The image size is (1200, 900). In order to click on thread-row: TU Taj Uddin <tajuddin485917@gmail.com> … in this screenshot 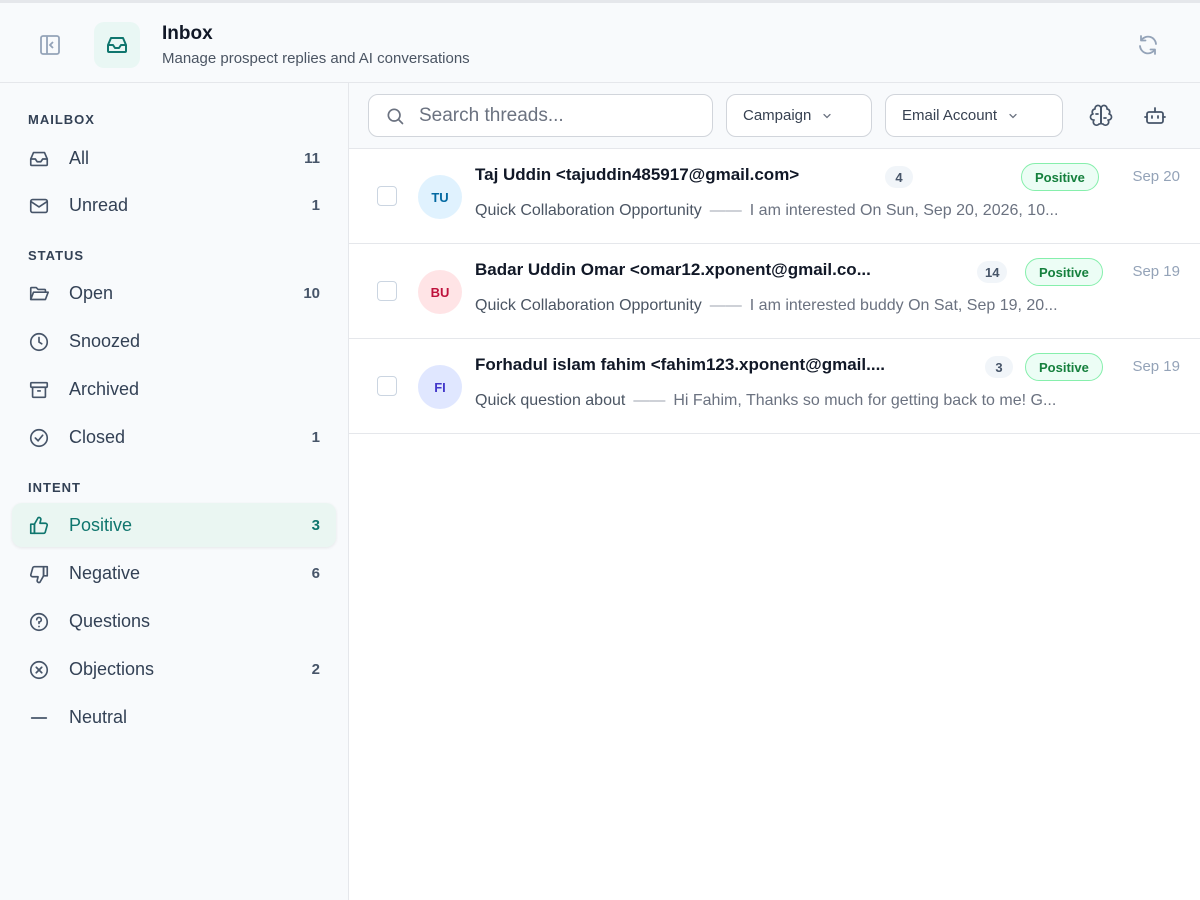, I will do `click(774, 196)`.